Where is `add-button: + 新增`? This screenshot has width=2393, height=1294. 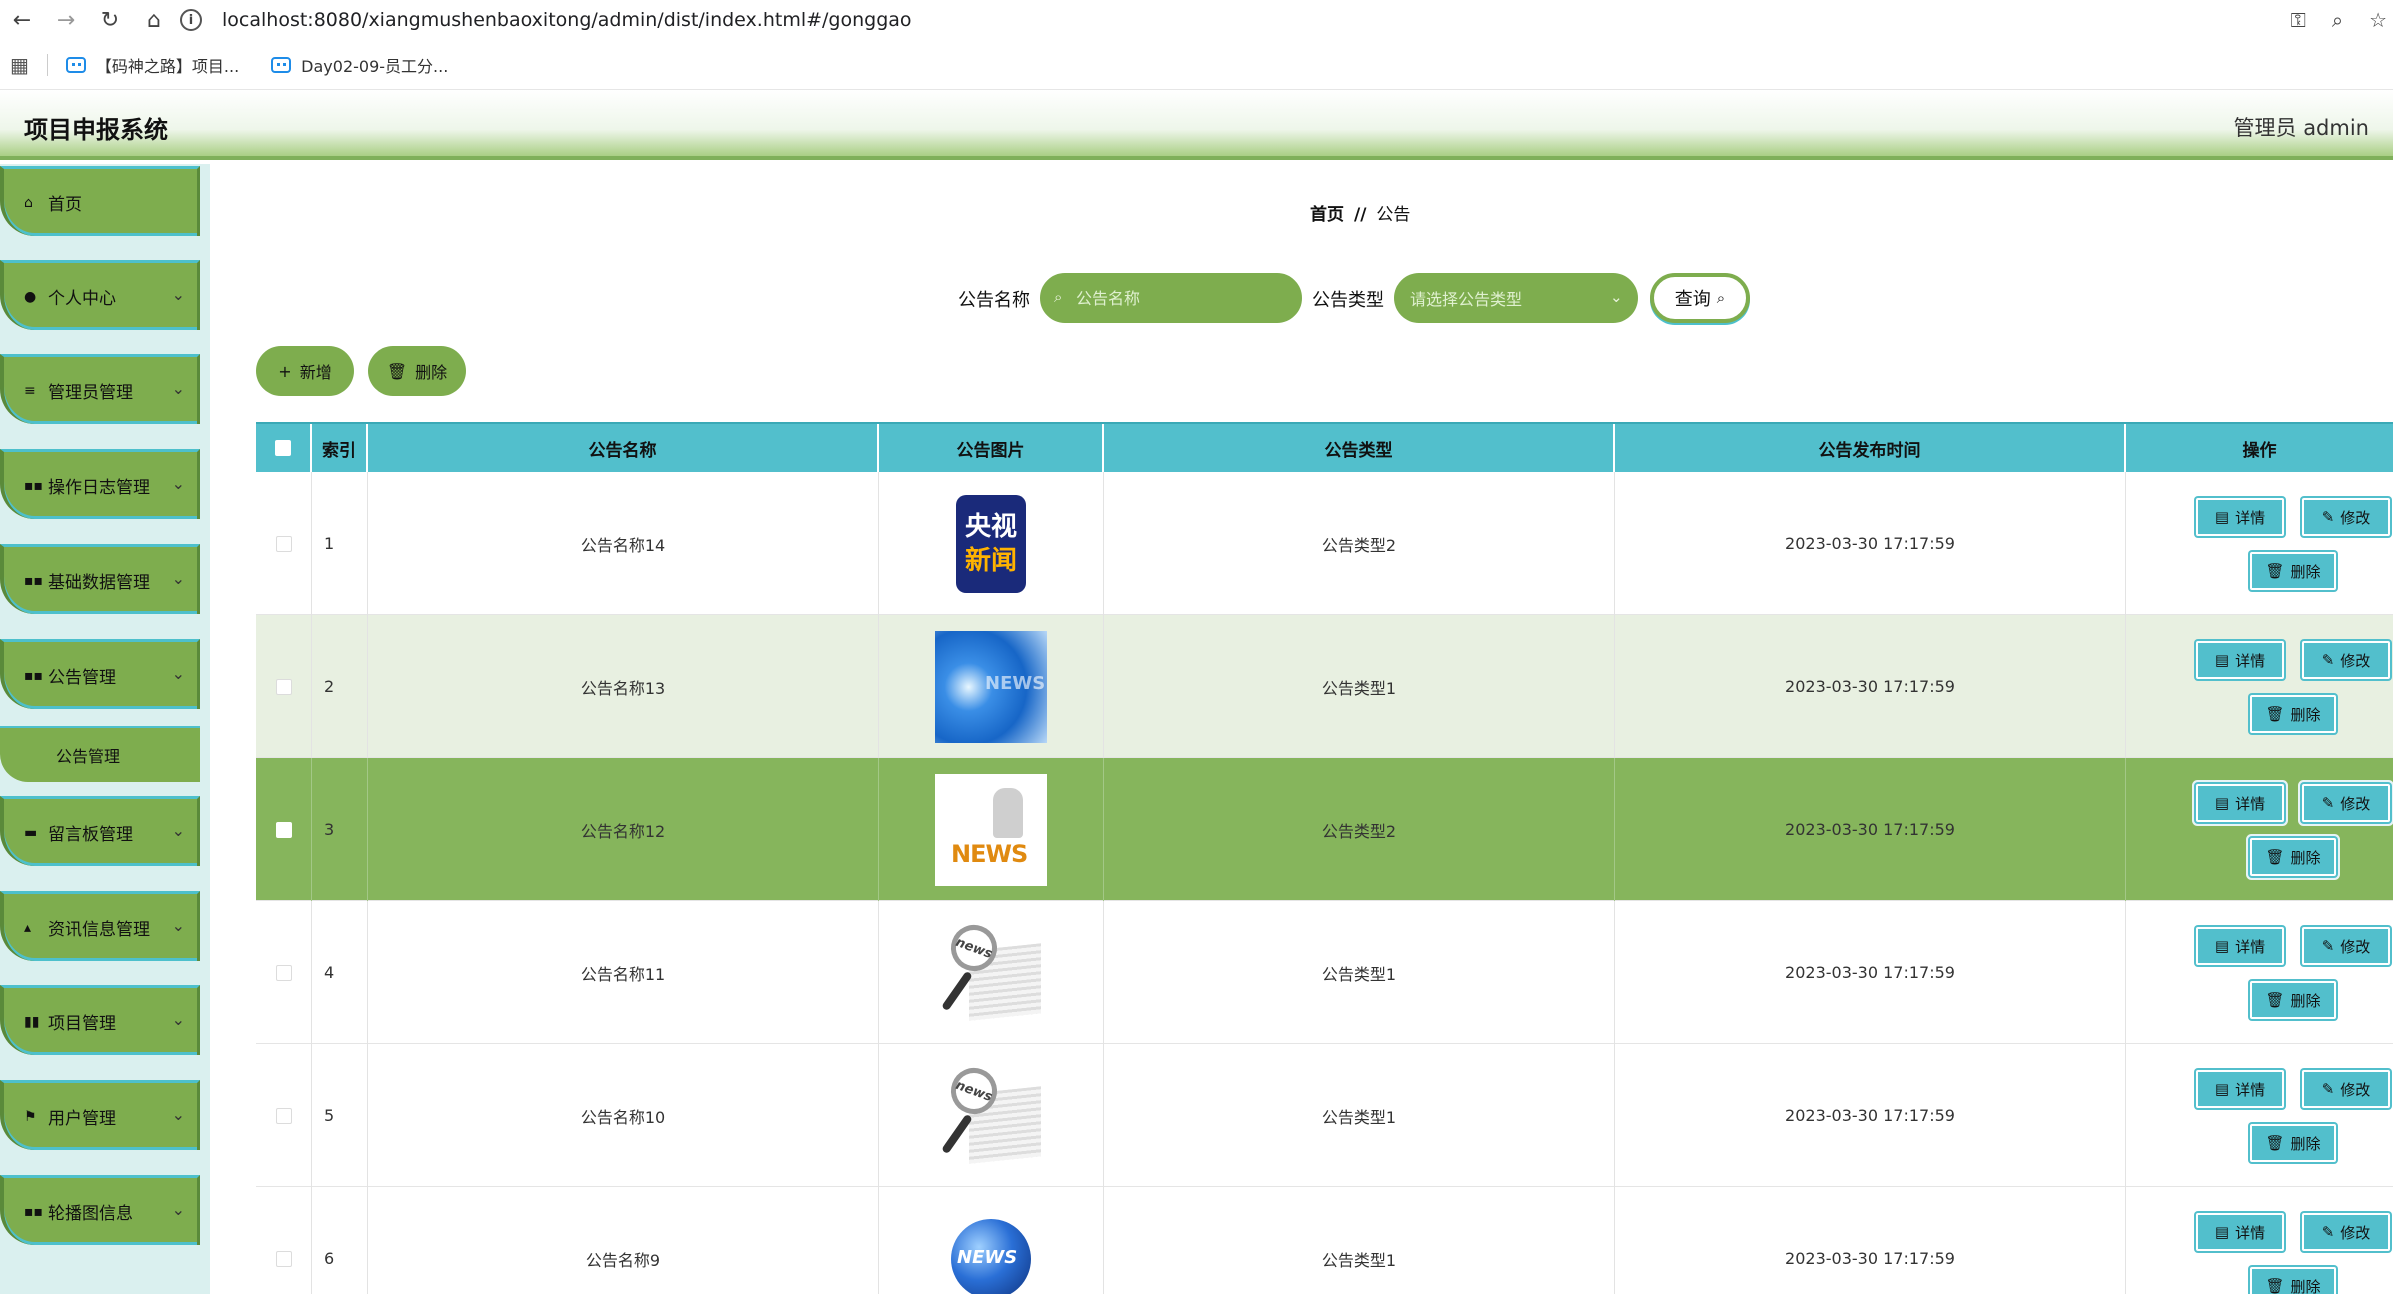
add-button: + 新增 is located at coordinates (305, 371).